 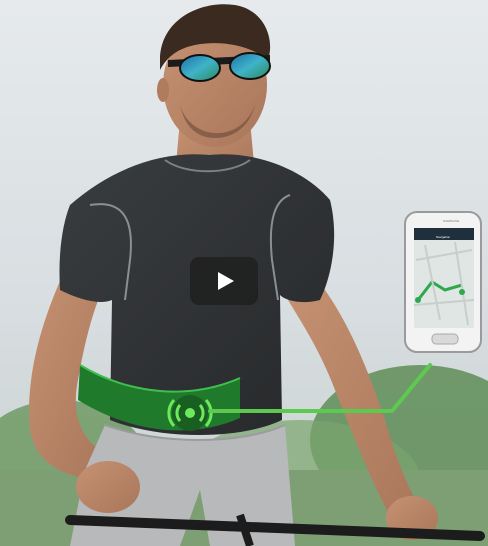 I want to click on phone-screen-title: Navigation, so click(x=443, y=237).